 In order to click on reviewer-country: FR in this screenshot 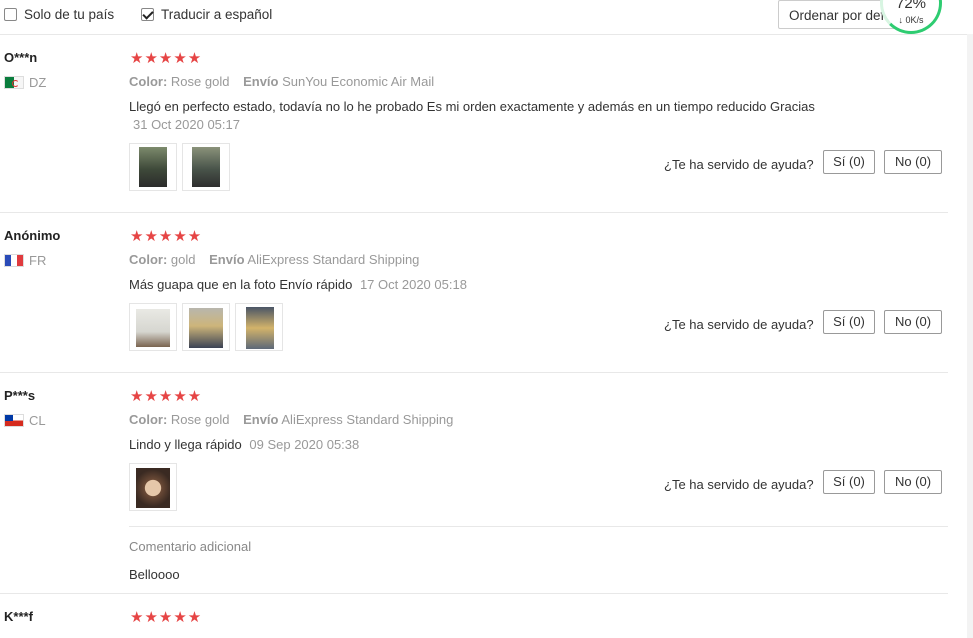, I will do `click(25, 260)`.